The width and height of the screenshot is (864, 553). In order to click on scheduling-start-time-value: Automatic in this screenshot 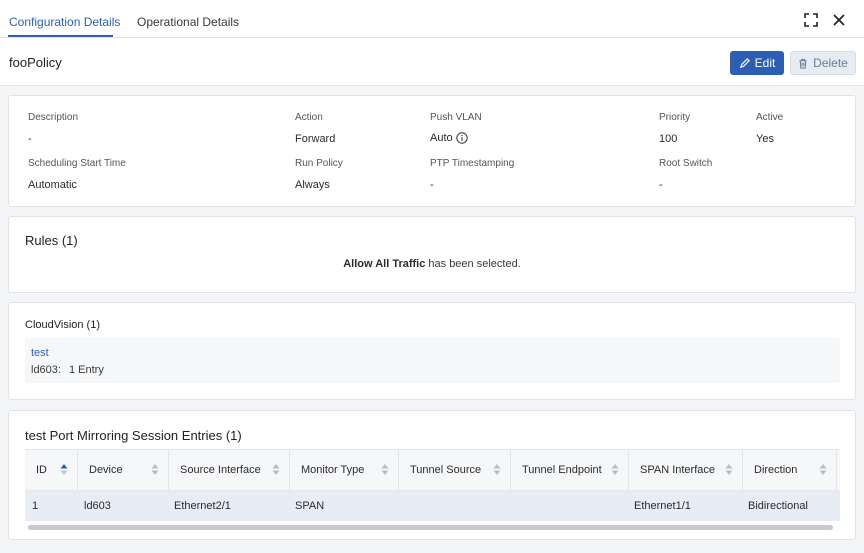, I will do `click(52, 185)`.